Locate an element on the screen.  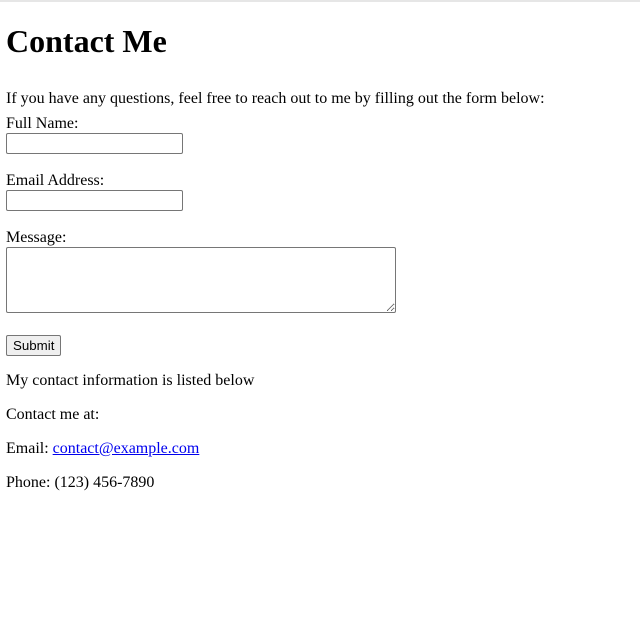
name-input is located at coordinates (94, 143).